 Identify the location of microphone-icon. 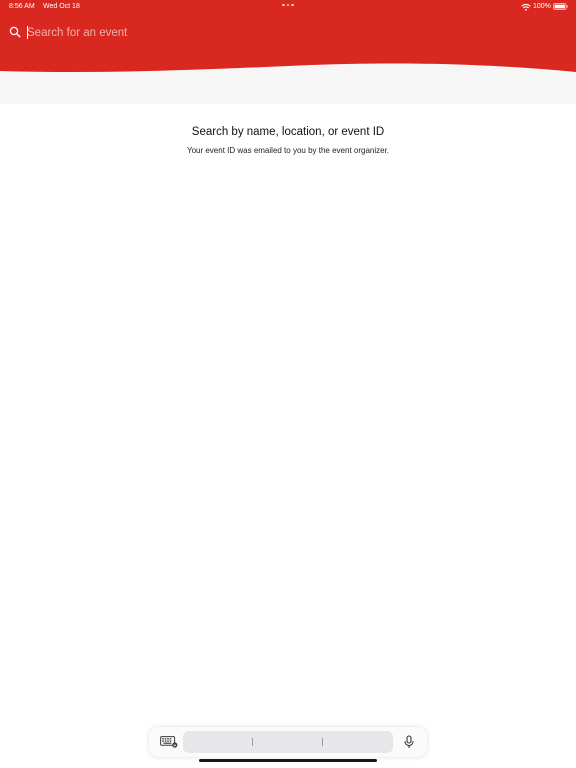
(409, 742).